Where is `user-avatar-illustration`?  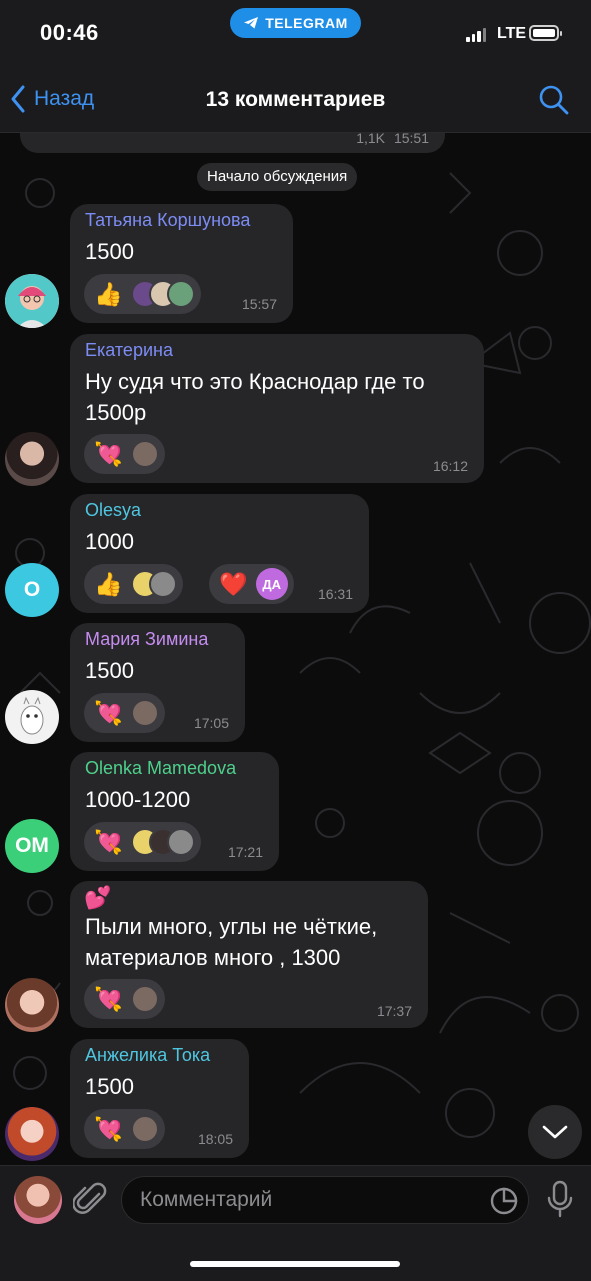 user-avatar-illustration is located at coordinates (32, 301).